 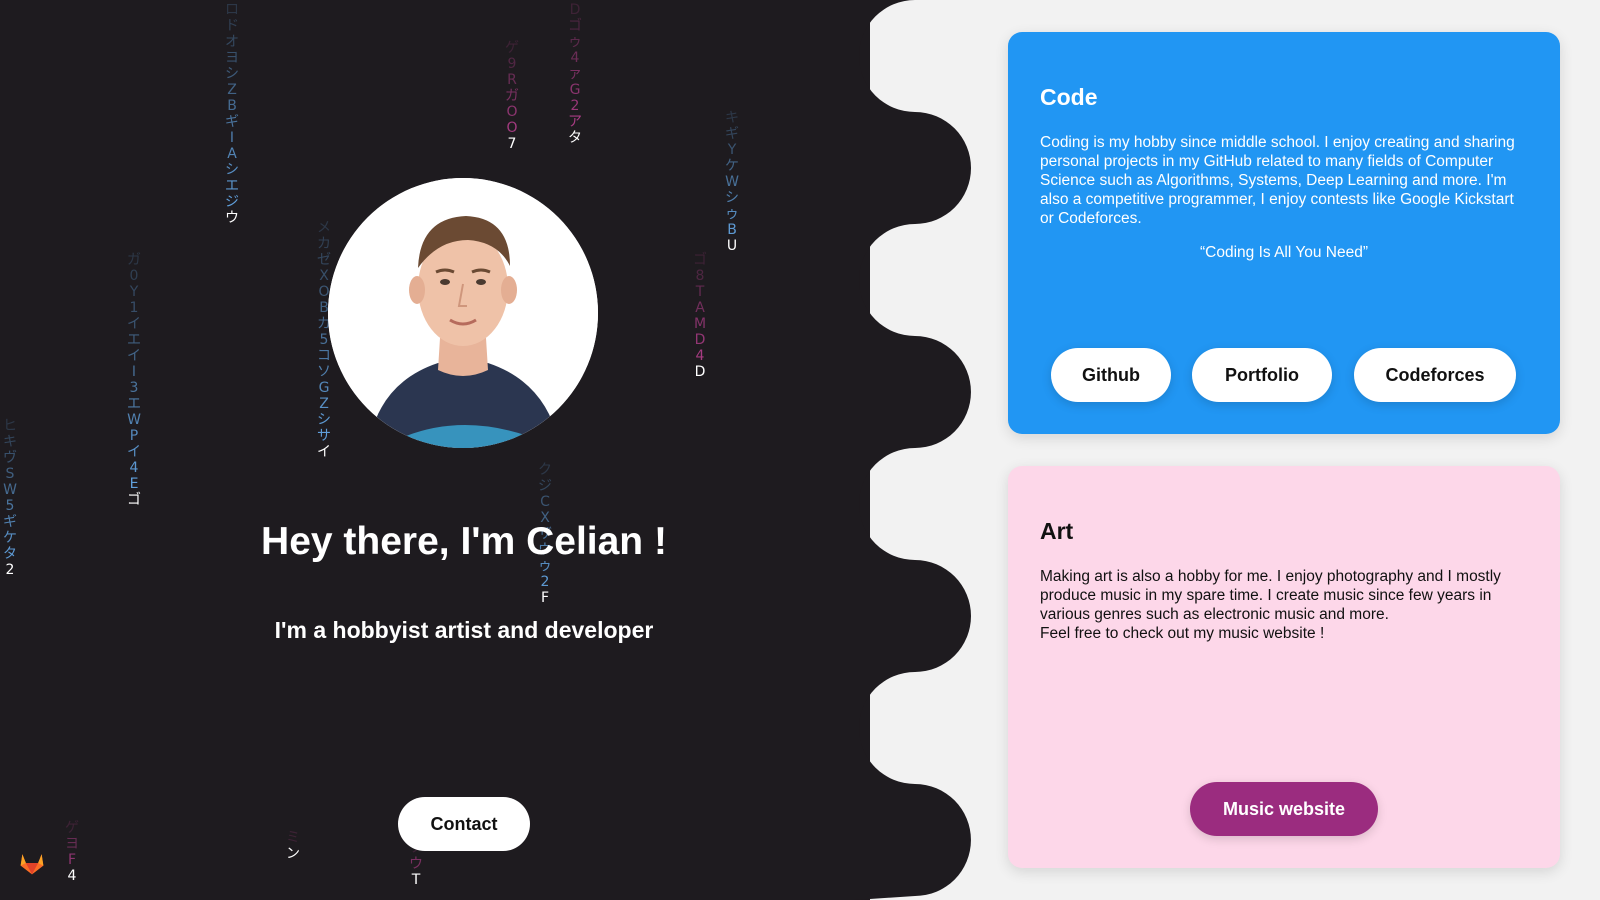 What do you see at coordinates (512, 144) in the screenshot?
I see `matrix-glyph: 7` at bounding box center [512, 144].